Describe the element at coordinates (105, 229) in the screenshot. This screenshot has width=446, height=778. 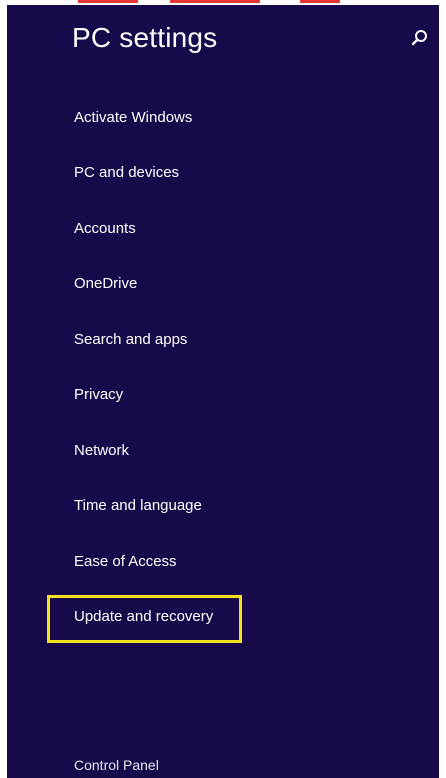
I see `nav-item-accounts: Accounts` at that location.